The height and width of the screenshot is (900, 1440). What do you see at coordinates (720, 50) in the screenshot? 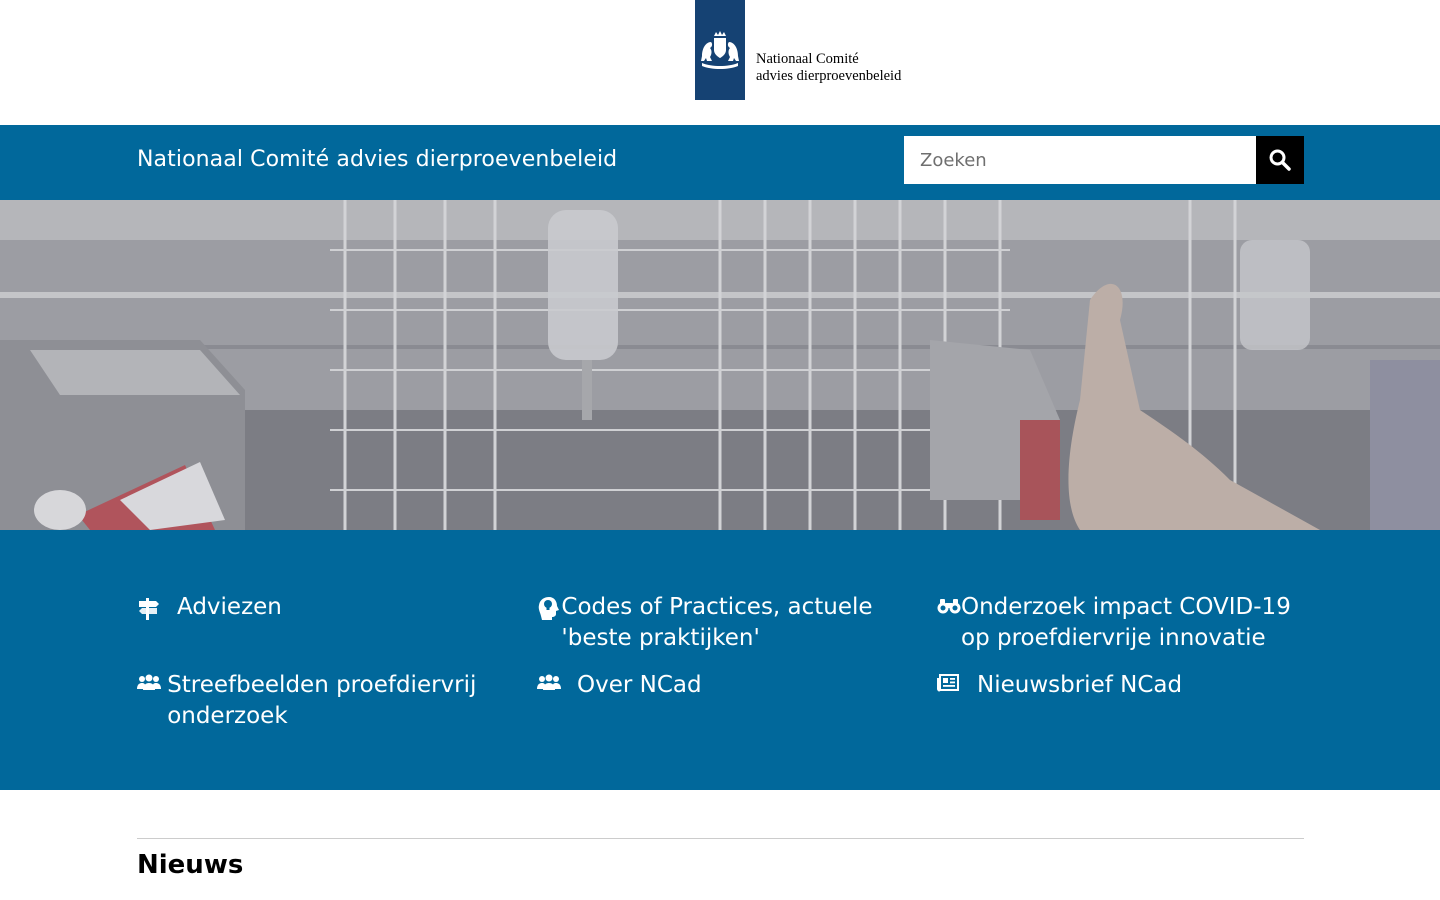
I see `coat-of-arms-icon` at bounding box center [720, 50].